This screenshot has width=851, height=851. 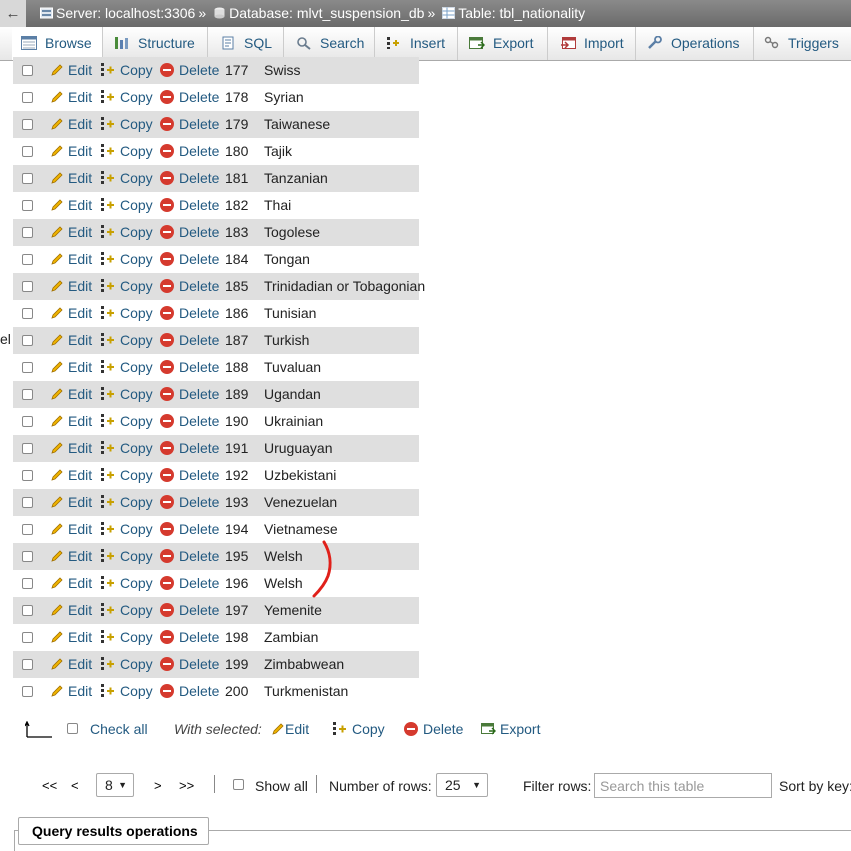 What do you see at coordinates (416, 43) in the screenshot?
I see `tab-insert: Insert` at bounding box center [416, 43].